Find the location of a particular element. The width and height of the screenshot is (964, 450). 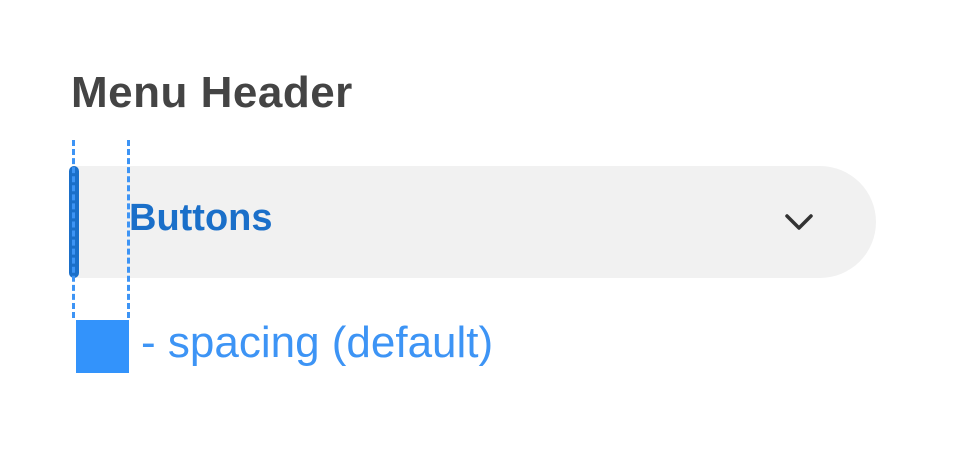

spacing-legend-swatch is located at coordinates (102, 346).